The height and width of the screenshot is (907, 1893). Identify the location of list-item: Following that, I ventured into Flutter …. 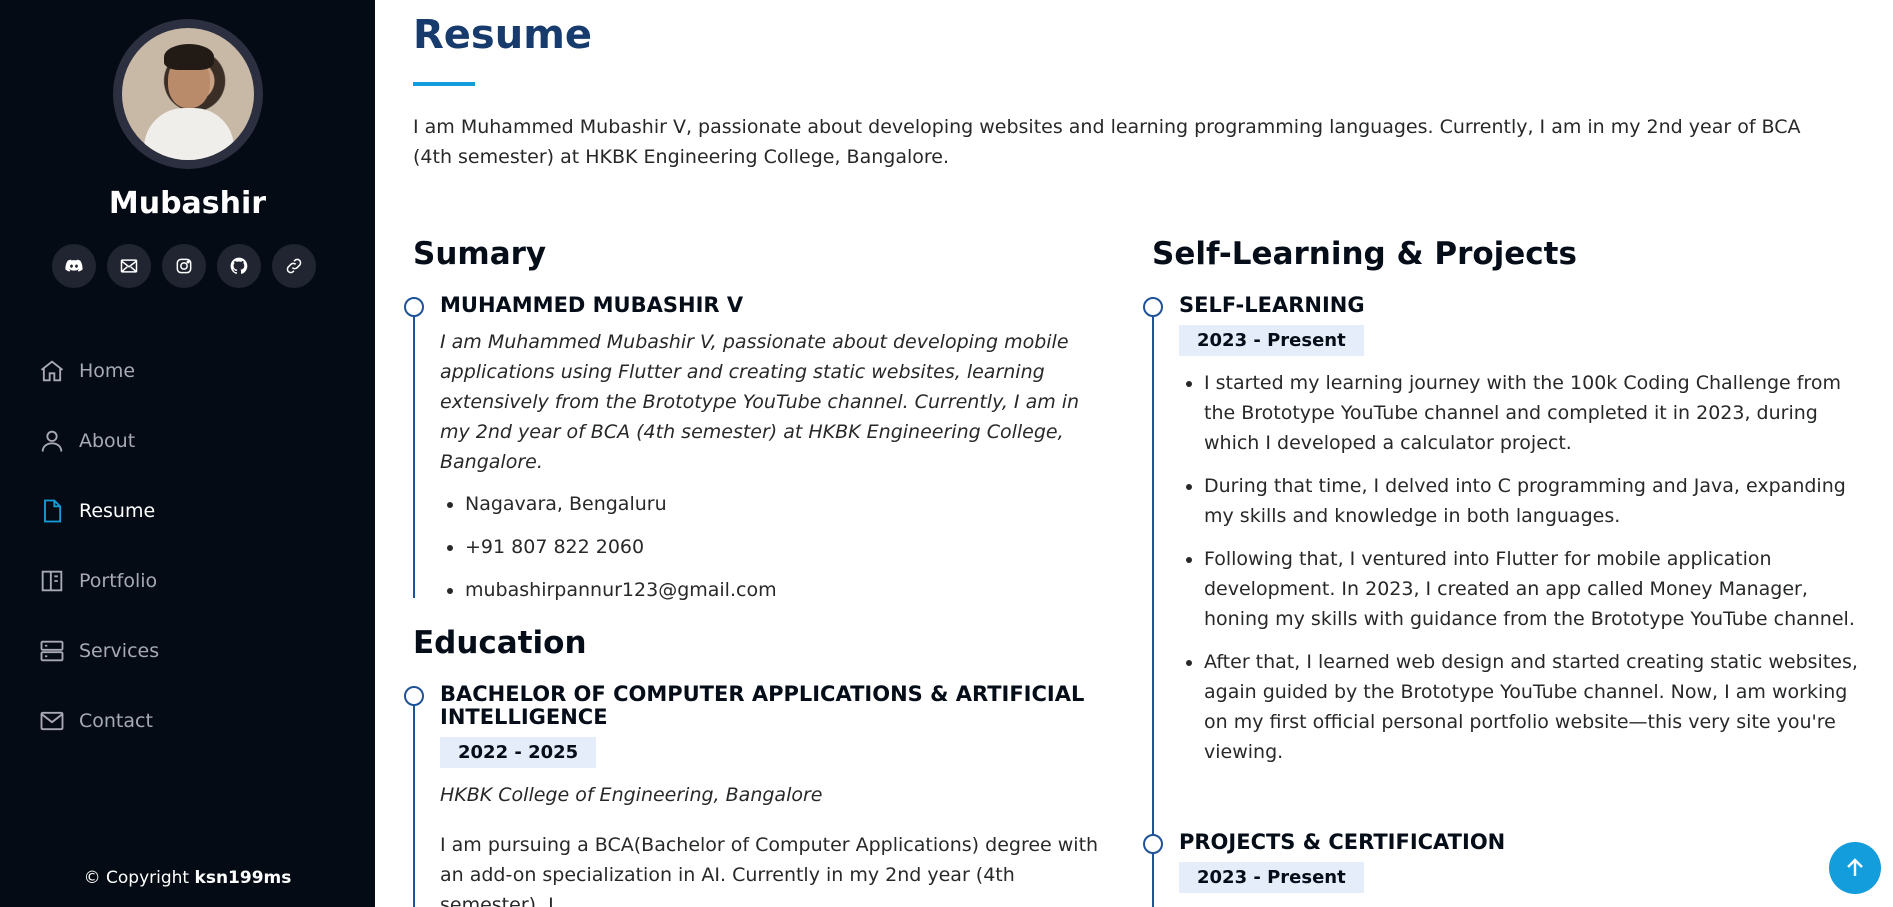
(1538, 589).